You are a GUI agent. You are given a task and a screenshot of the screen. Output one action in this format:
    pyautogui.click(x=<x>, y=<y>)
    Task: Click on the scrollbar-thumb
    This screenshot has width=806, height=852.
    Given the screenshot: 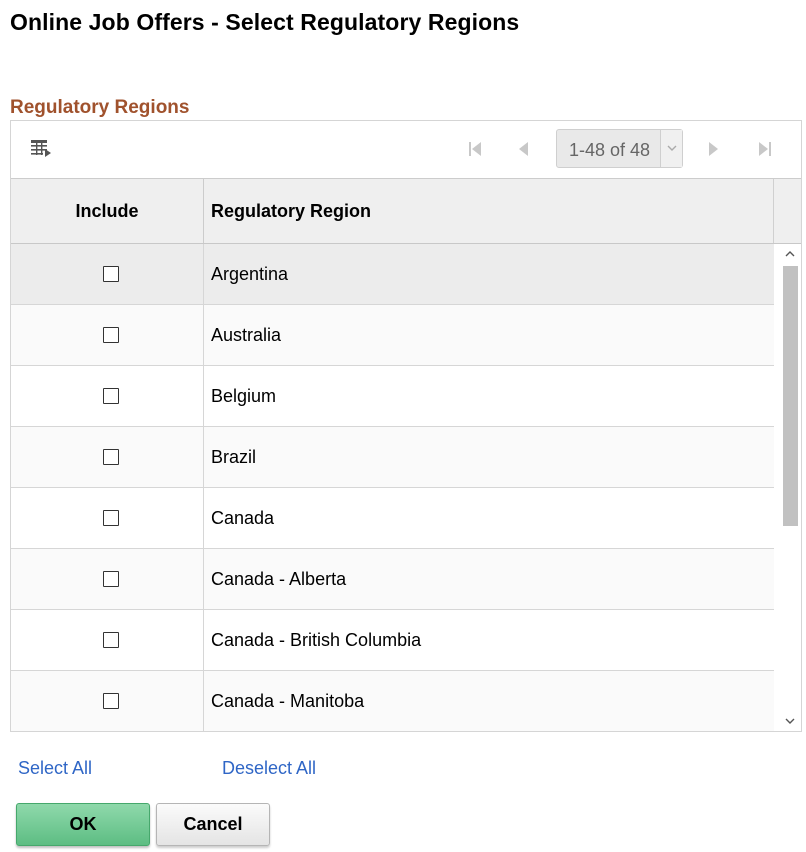 What is the action you would take?
    pyautogui.click(x=790, y=396)
    